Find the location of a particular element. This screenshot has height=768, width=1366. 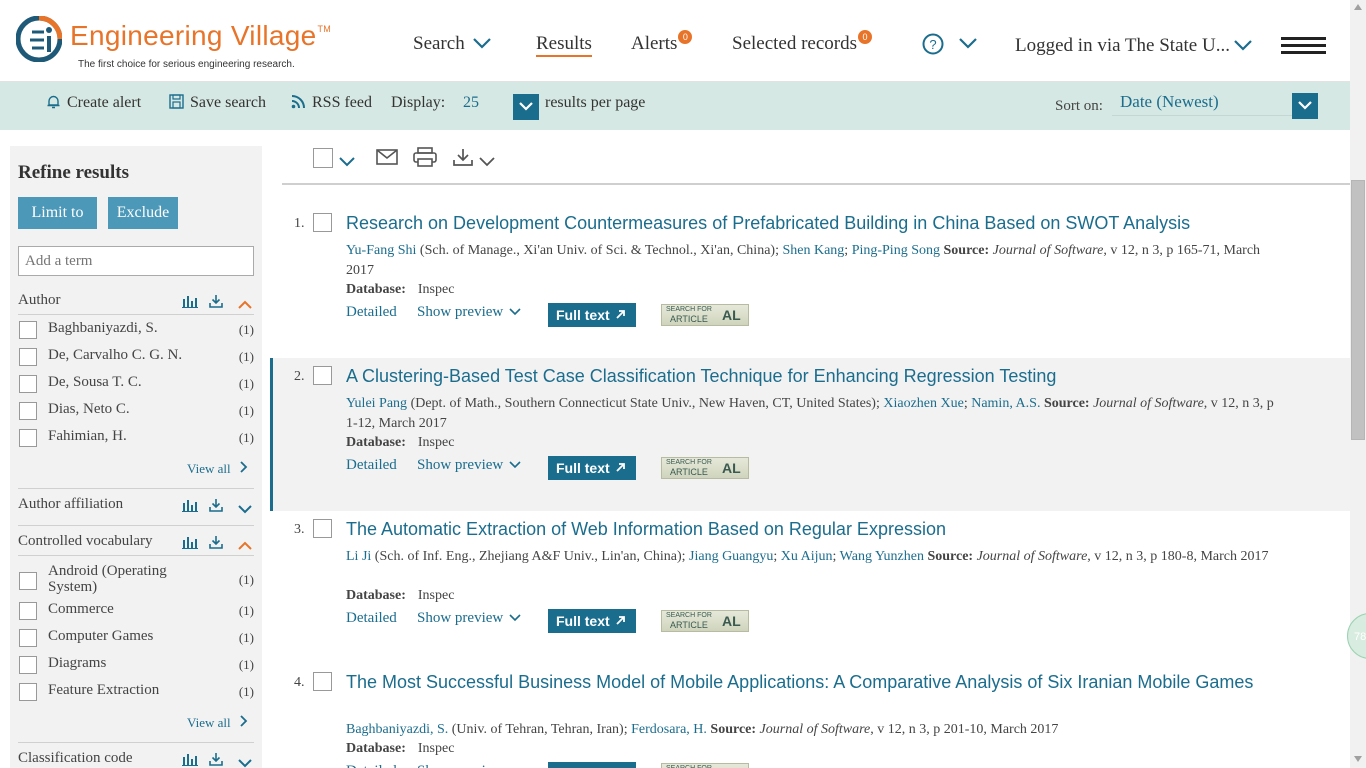

author-facet-tools is located at coordinates (218, 302).